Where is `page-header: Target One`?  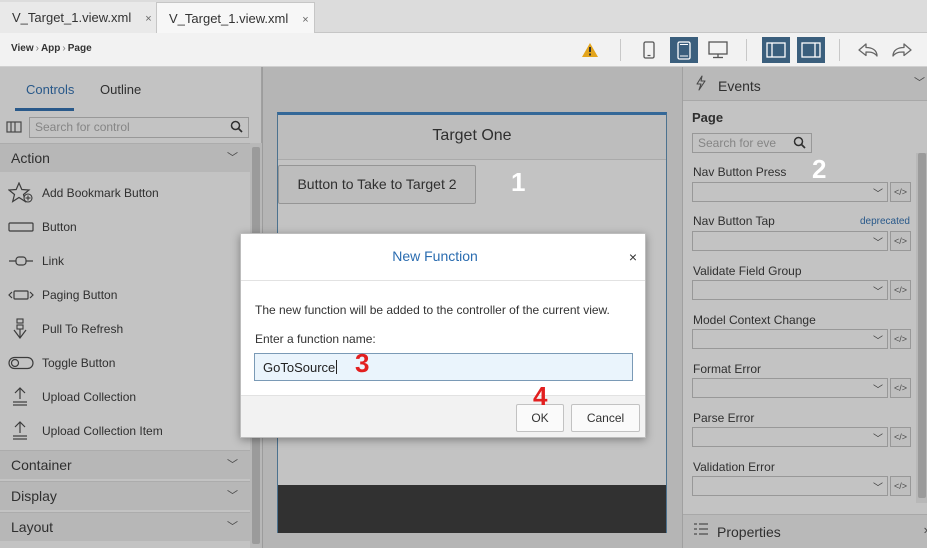
page-header: Target One is located at coordinates (472, 137).